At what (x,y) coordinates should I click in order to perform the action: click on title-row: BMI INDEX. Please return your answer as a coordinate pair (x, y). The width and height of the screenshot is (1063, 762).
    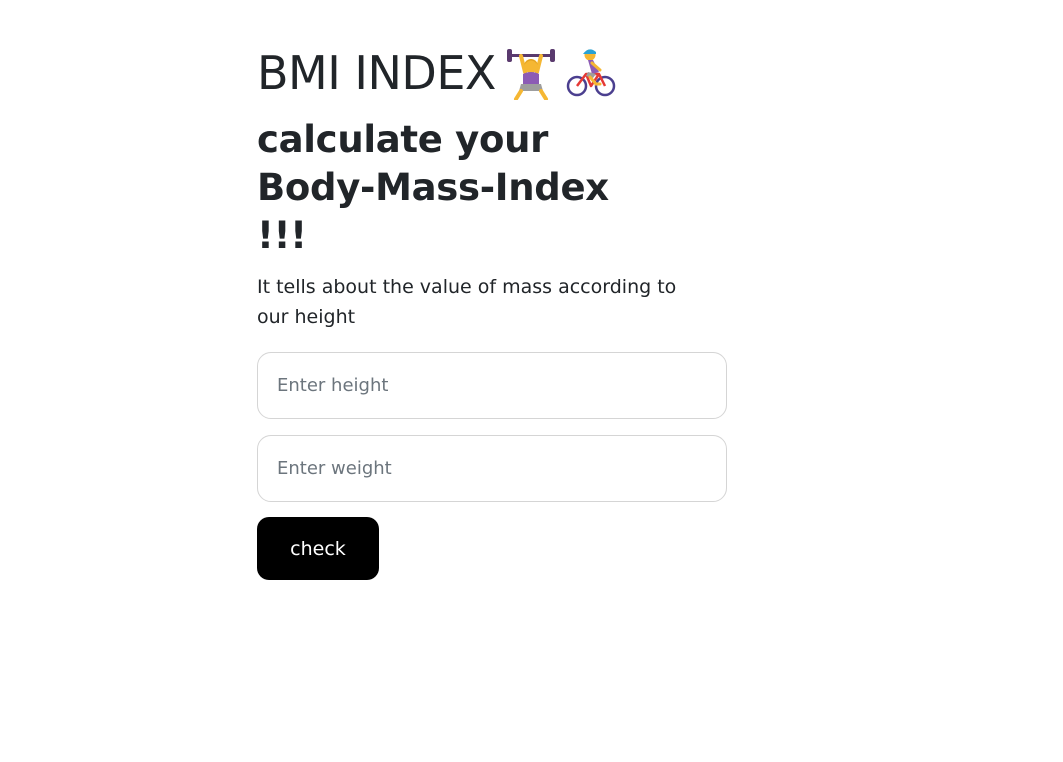
    Looking at the image, I should click on (492, 73).